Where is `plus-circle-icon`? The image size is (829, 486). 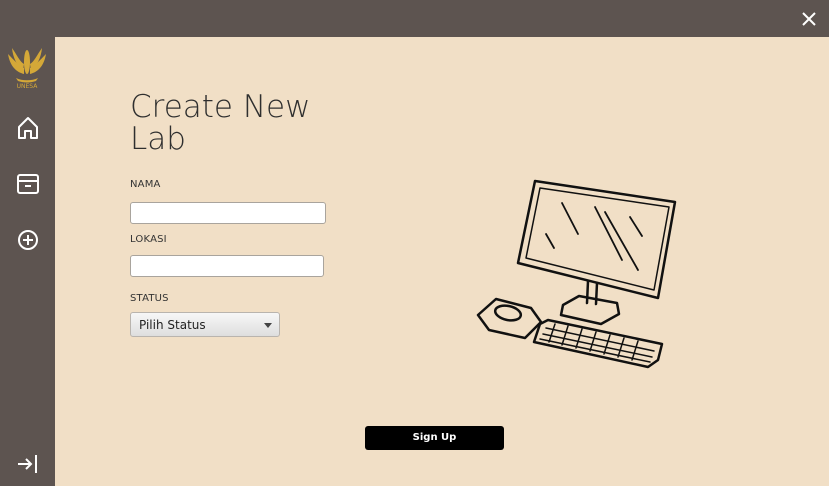 plus-circle-icon is located at coordinates (28, 240).